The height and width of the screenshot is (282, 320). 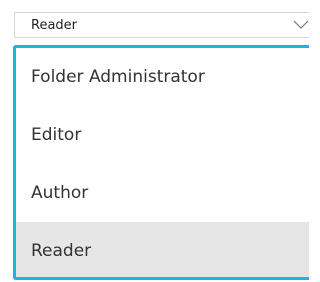 What do you see at coordinates (61, 251) in the screenshot?
I see `option-label: Reader` at bounding box center [61, 251].